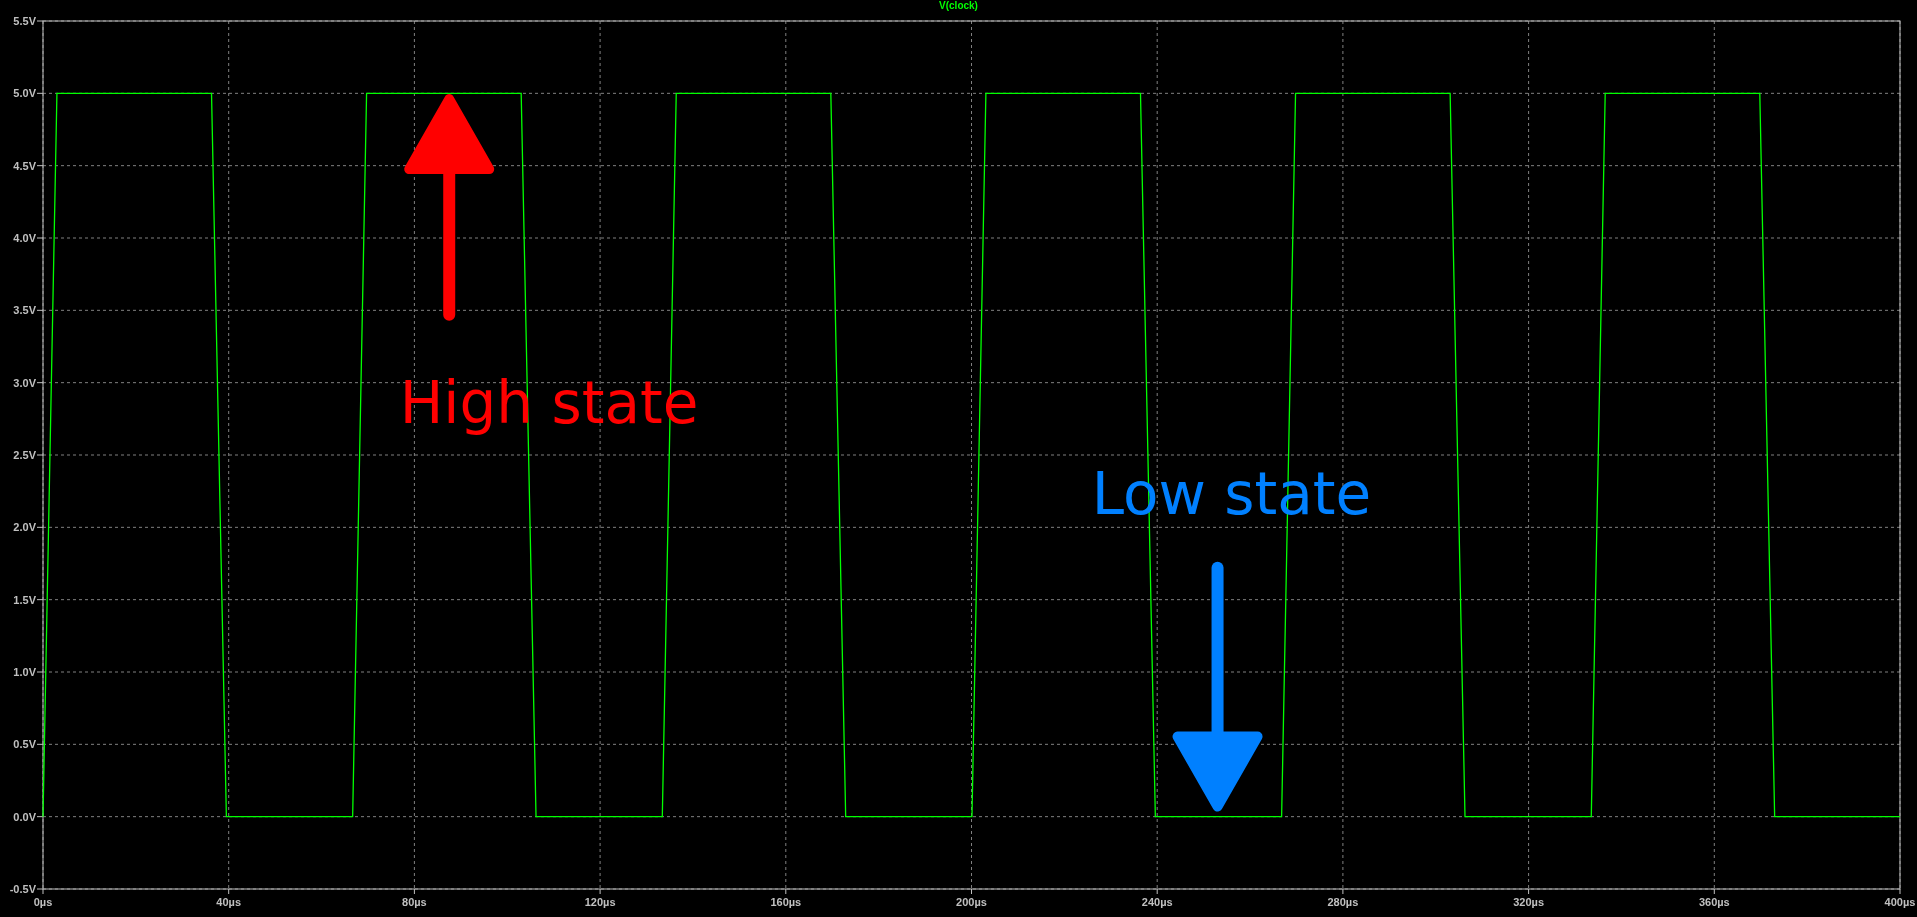  What do you see at coordinates (24, 93) in the screenshot?
I see `y-tick-label: 5.0V` at bounding box center [24, 93].